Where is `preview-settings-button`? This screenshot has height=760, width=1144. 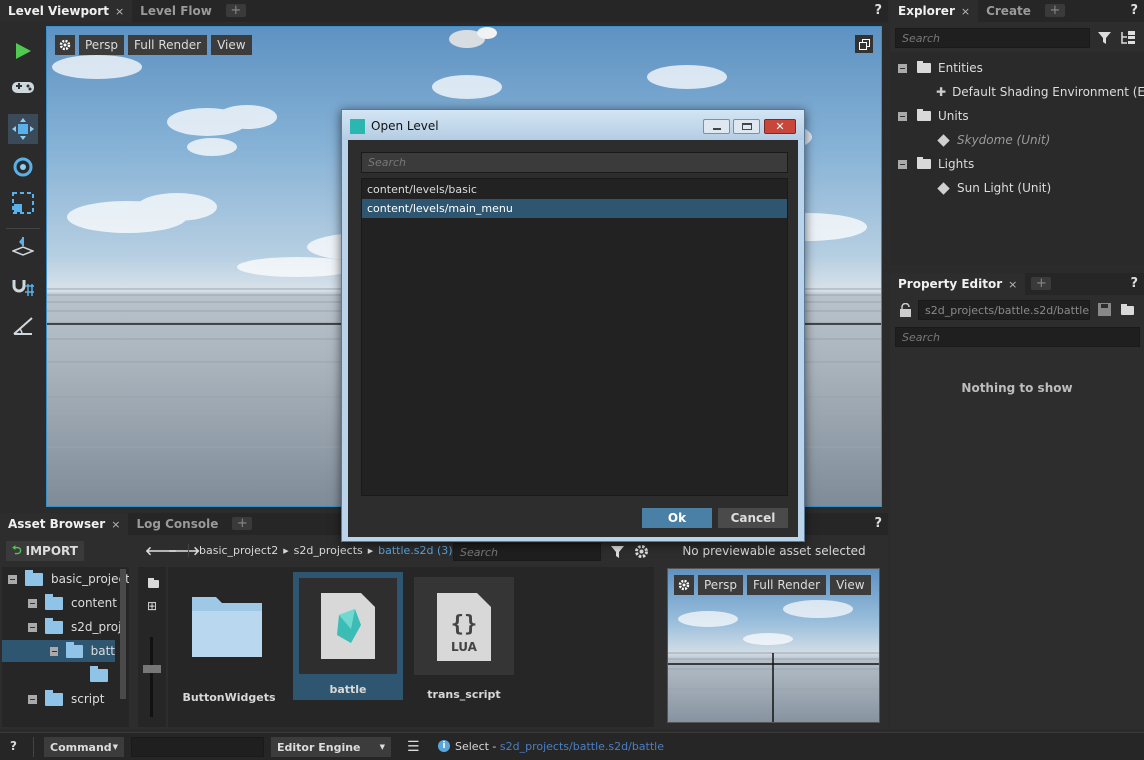
preview-settings-button is located at coordinates (684, 585).